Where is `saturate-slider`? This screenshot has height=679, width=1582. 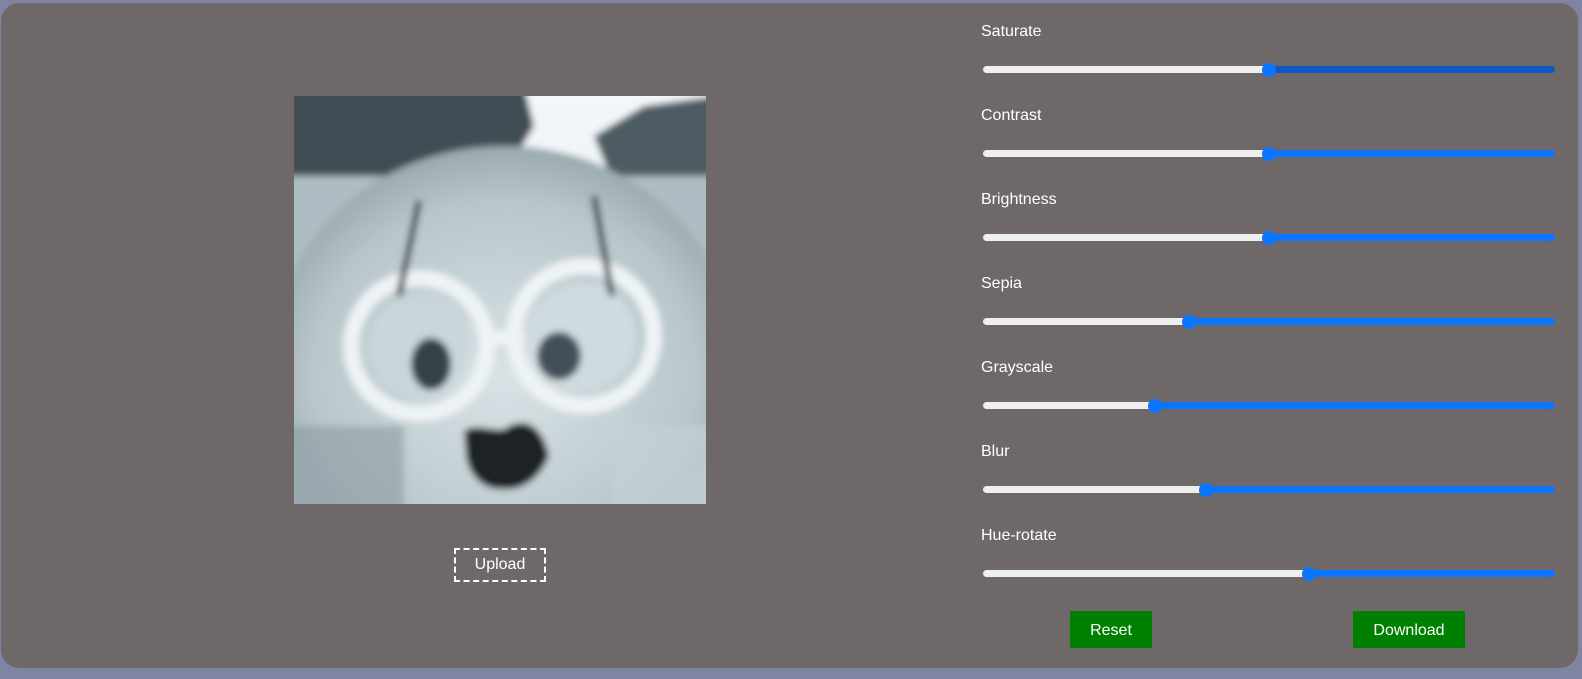 saturate-slider is located at coordinates (1269, 70).